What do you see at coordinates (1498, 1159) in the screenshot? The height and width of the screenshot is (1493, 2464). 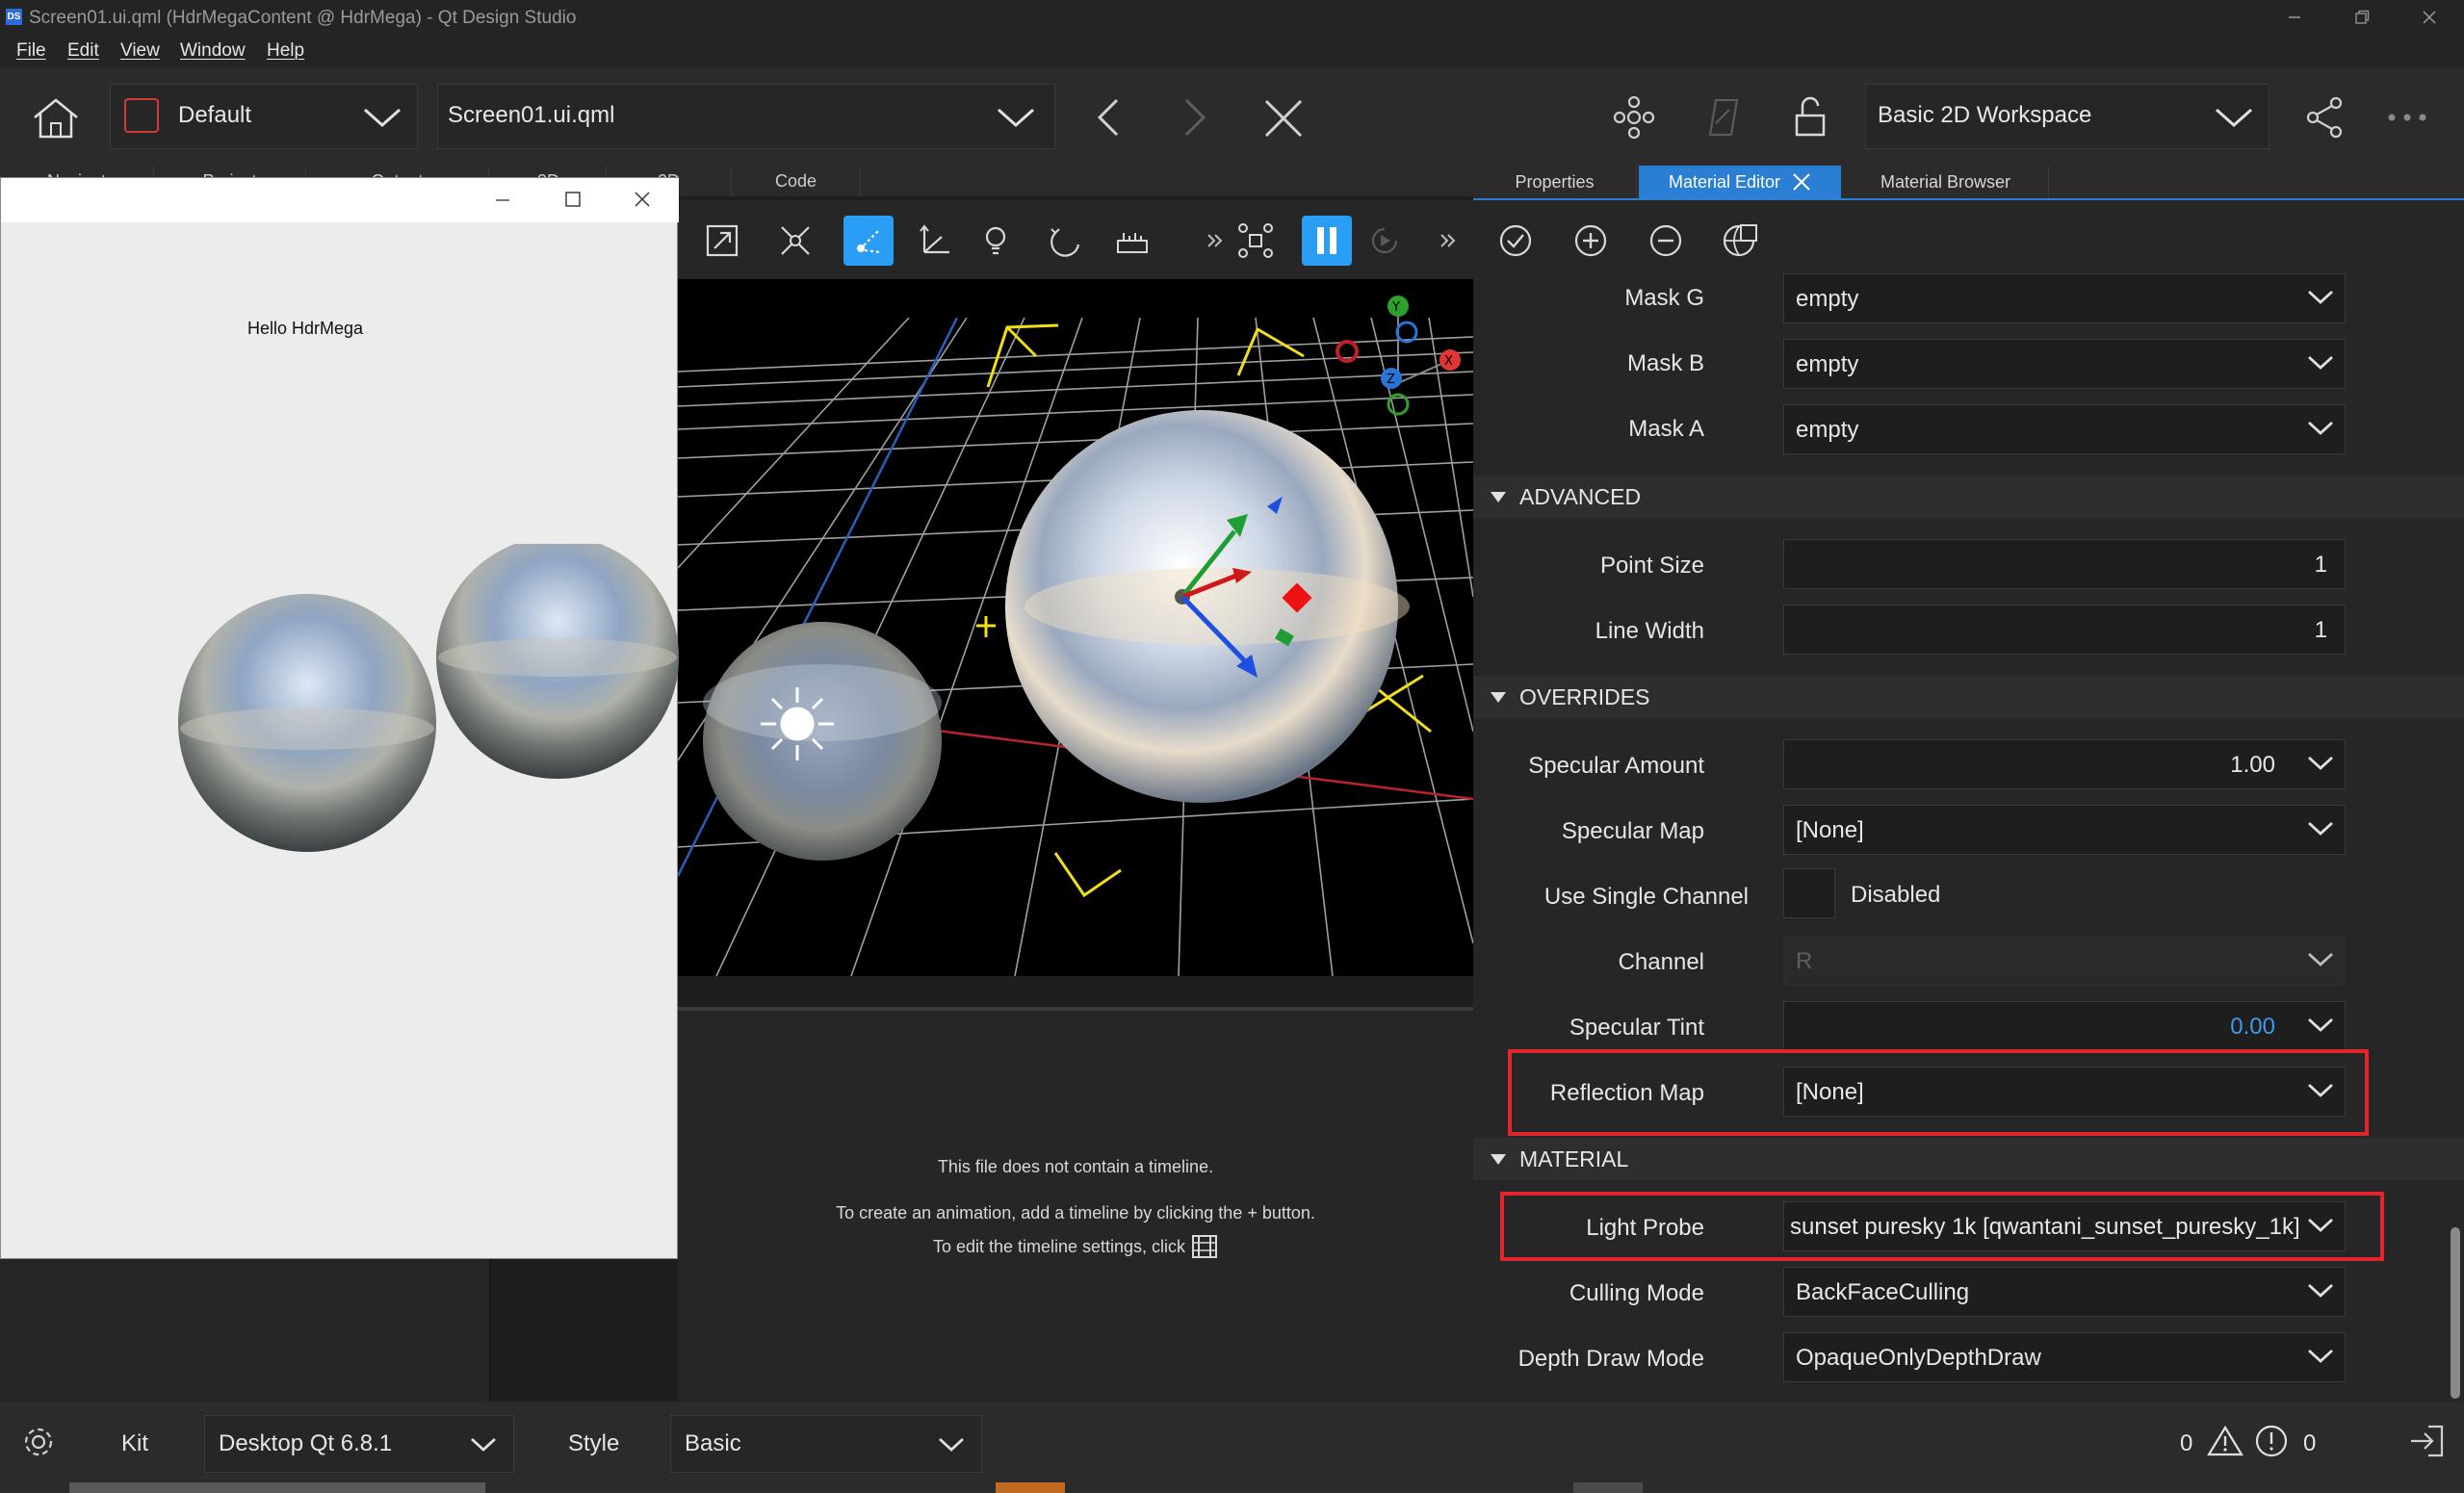 I see `collapse-triangle-icon` at bounding box center [1498, 1159].